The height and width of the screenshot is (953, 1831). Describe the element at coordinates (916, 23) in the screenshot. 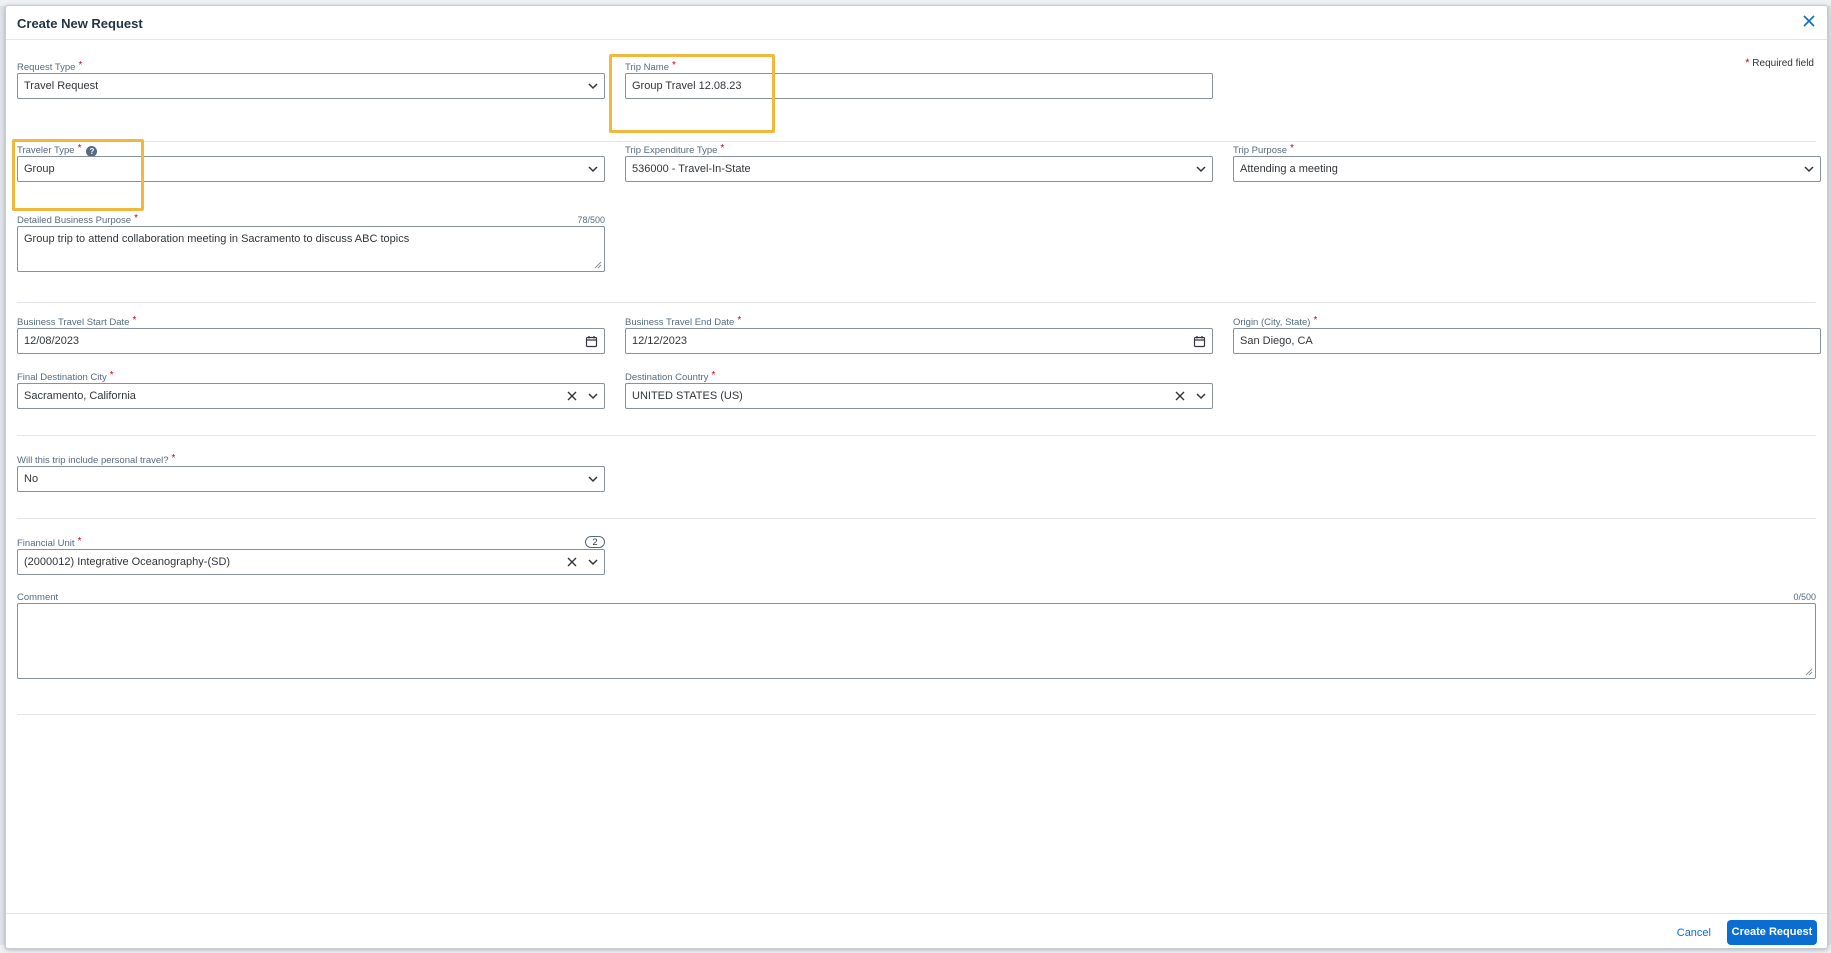

I see `dialog-header: Create New Request` at that location.